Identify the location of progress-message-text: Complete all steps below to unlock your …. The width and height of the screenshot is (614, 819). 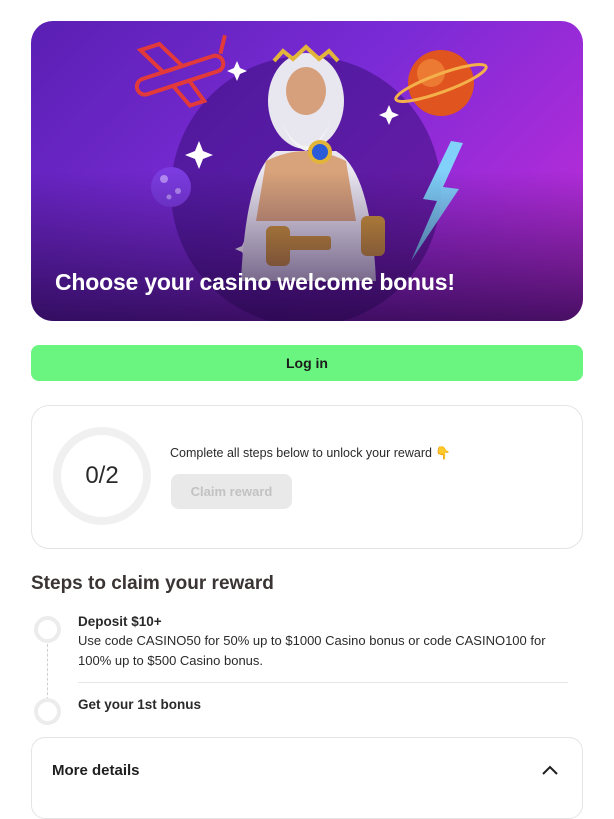
(301, 453).